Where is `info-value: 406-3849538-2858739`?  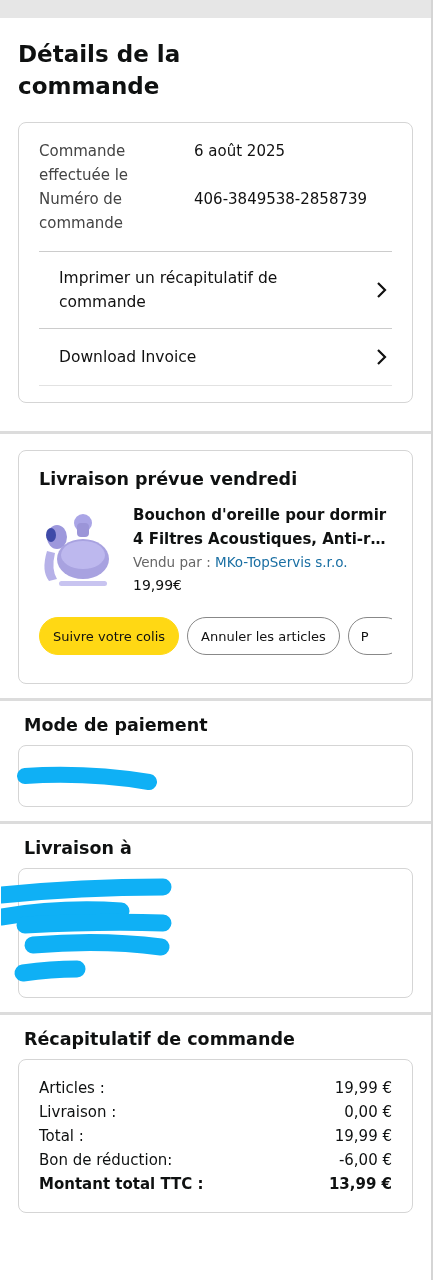 info-value: 406-3849538-2858739 is located at coordinates (281, 199).